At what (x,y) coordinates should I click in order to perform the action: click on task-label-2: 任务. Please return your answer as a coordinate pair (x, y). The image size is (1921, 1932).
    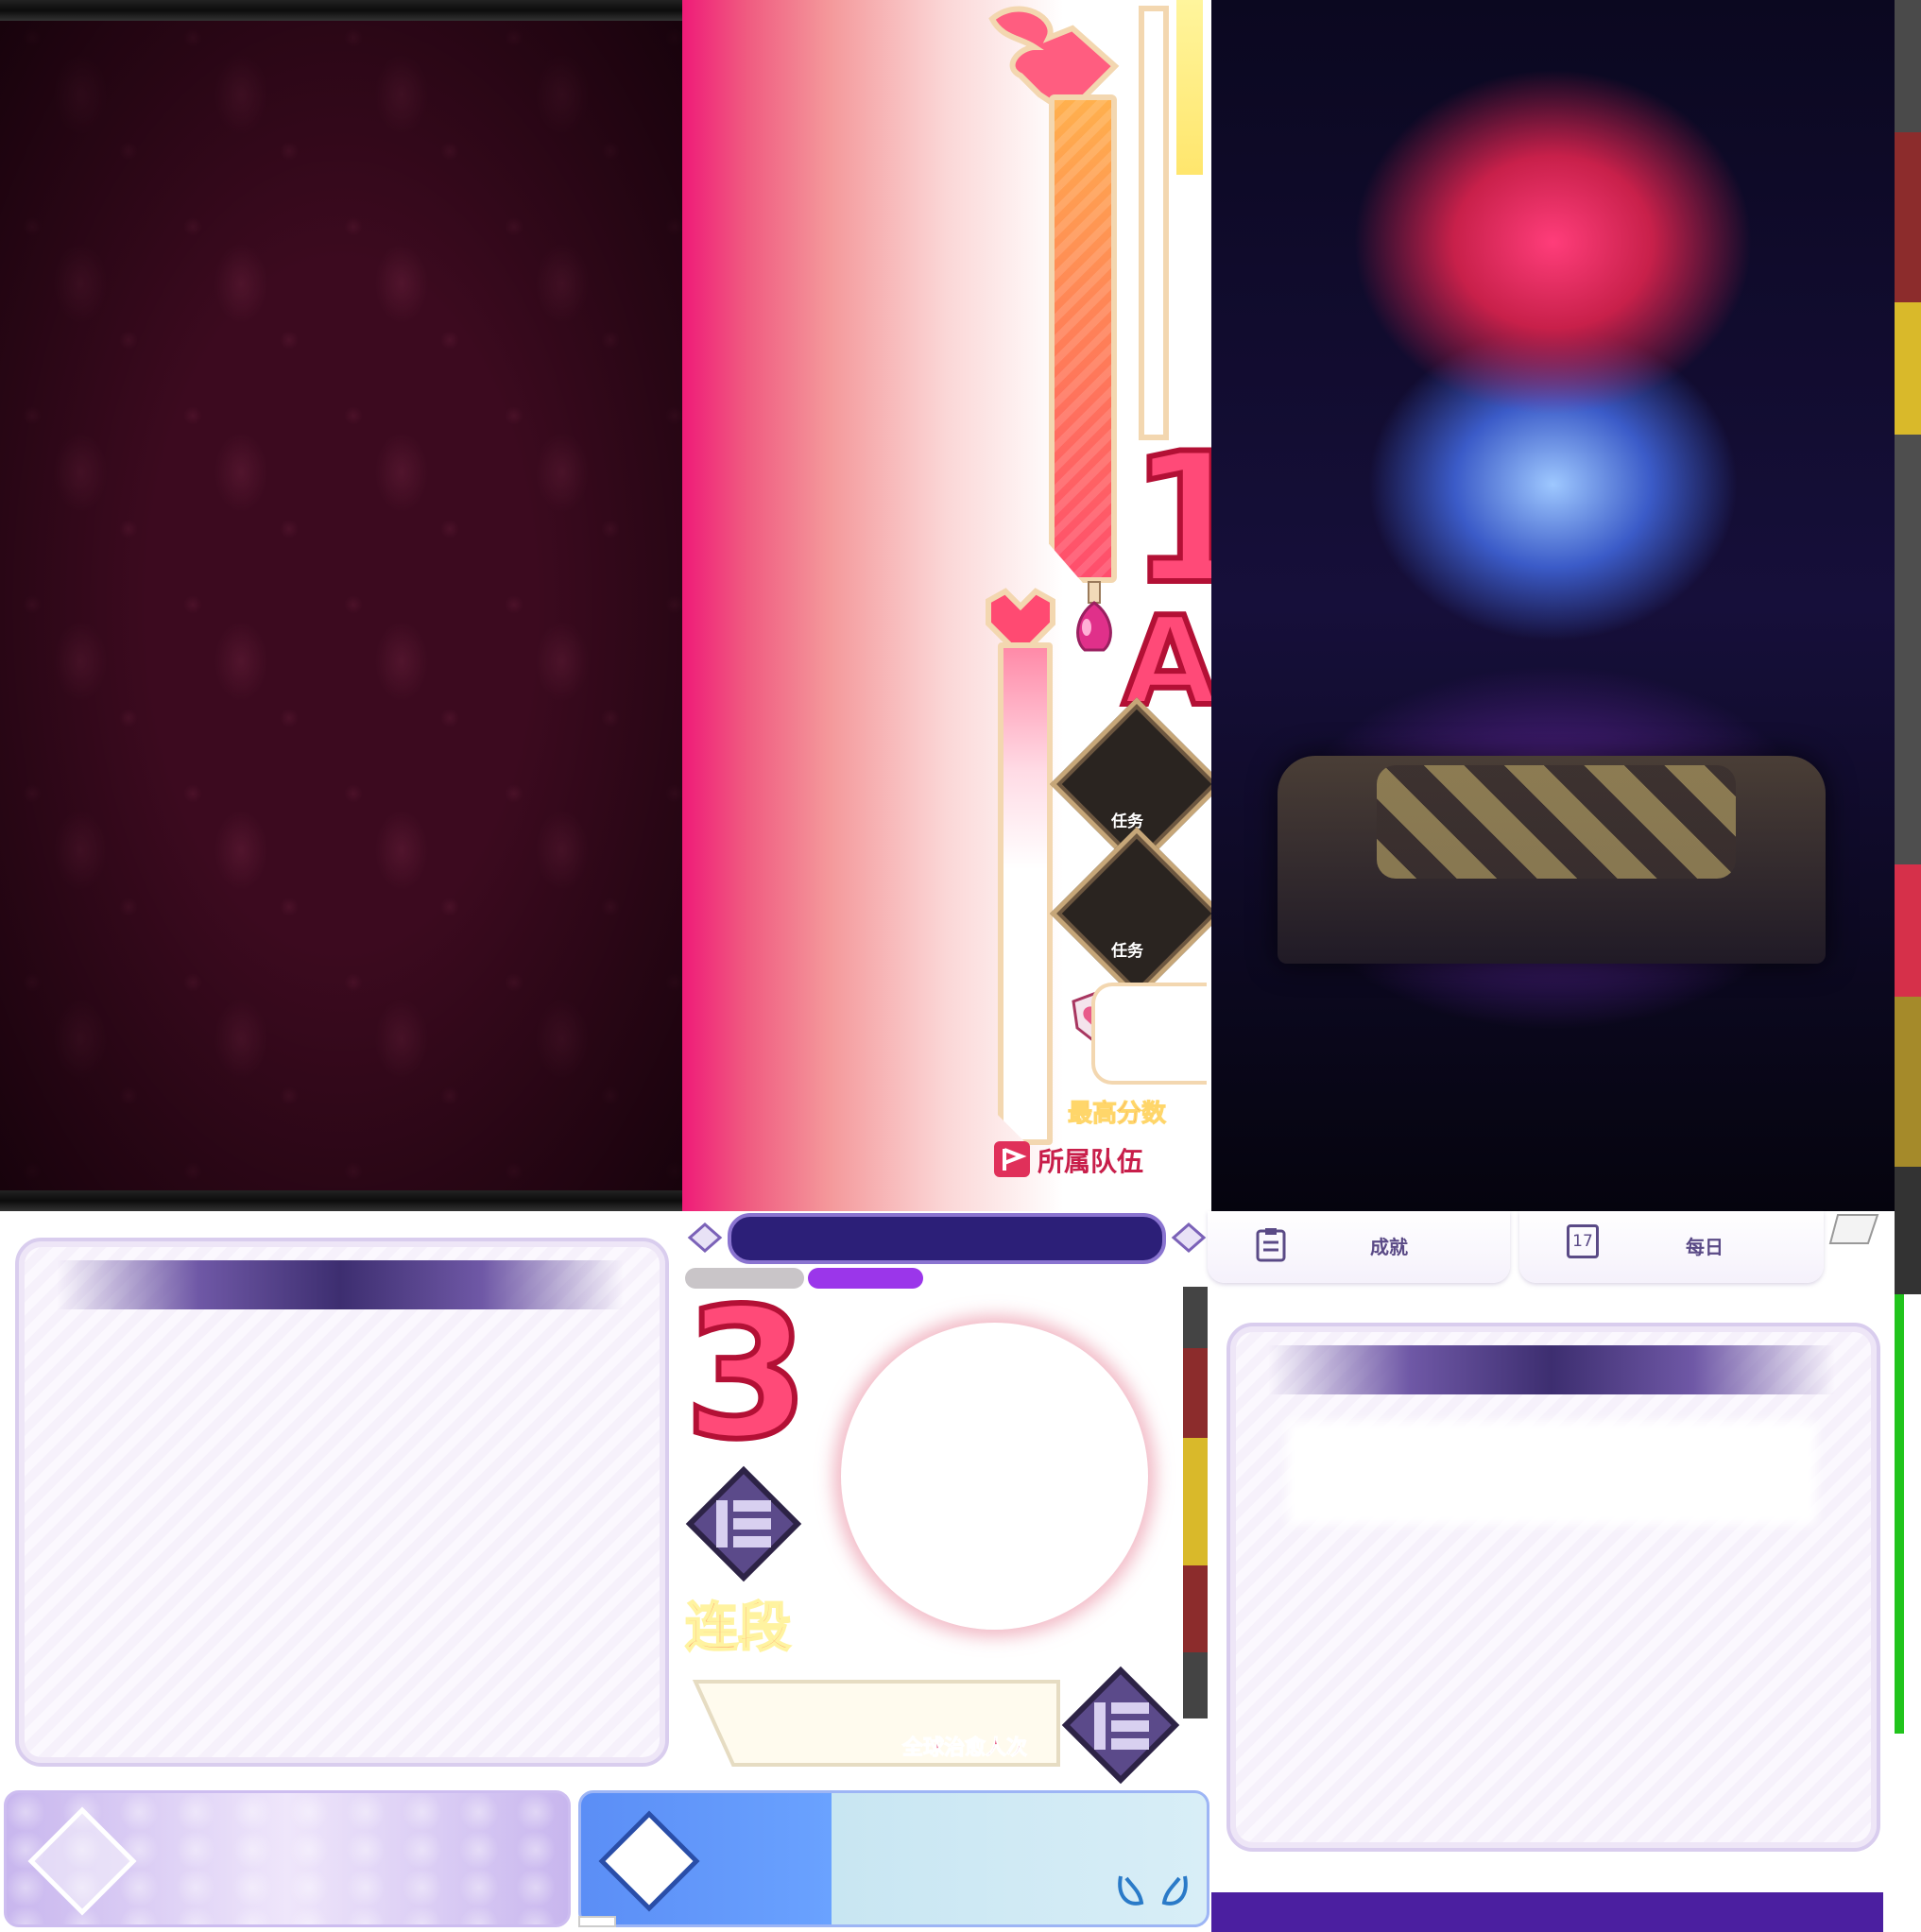
    Looking at the image, I should click on (1127, 951).